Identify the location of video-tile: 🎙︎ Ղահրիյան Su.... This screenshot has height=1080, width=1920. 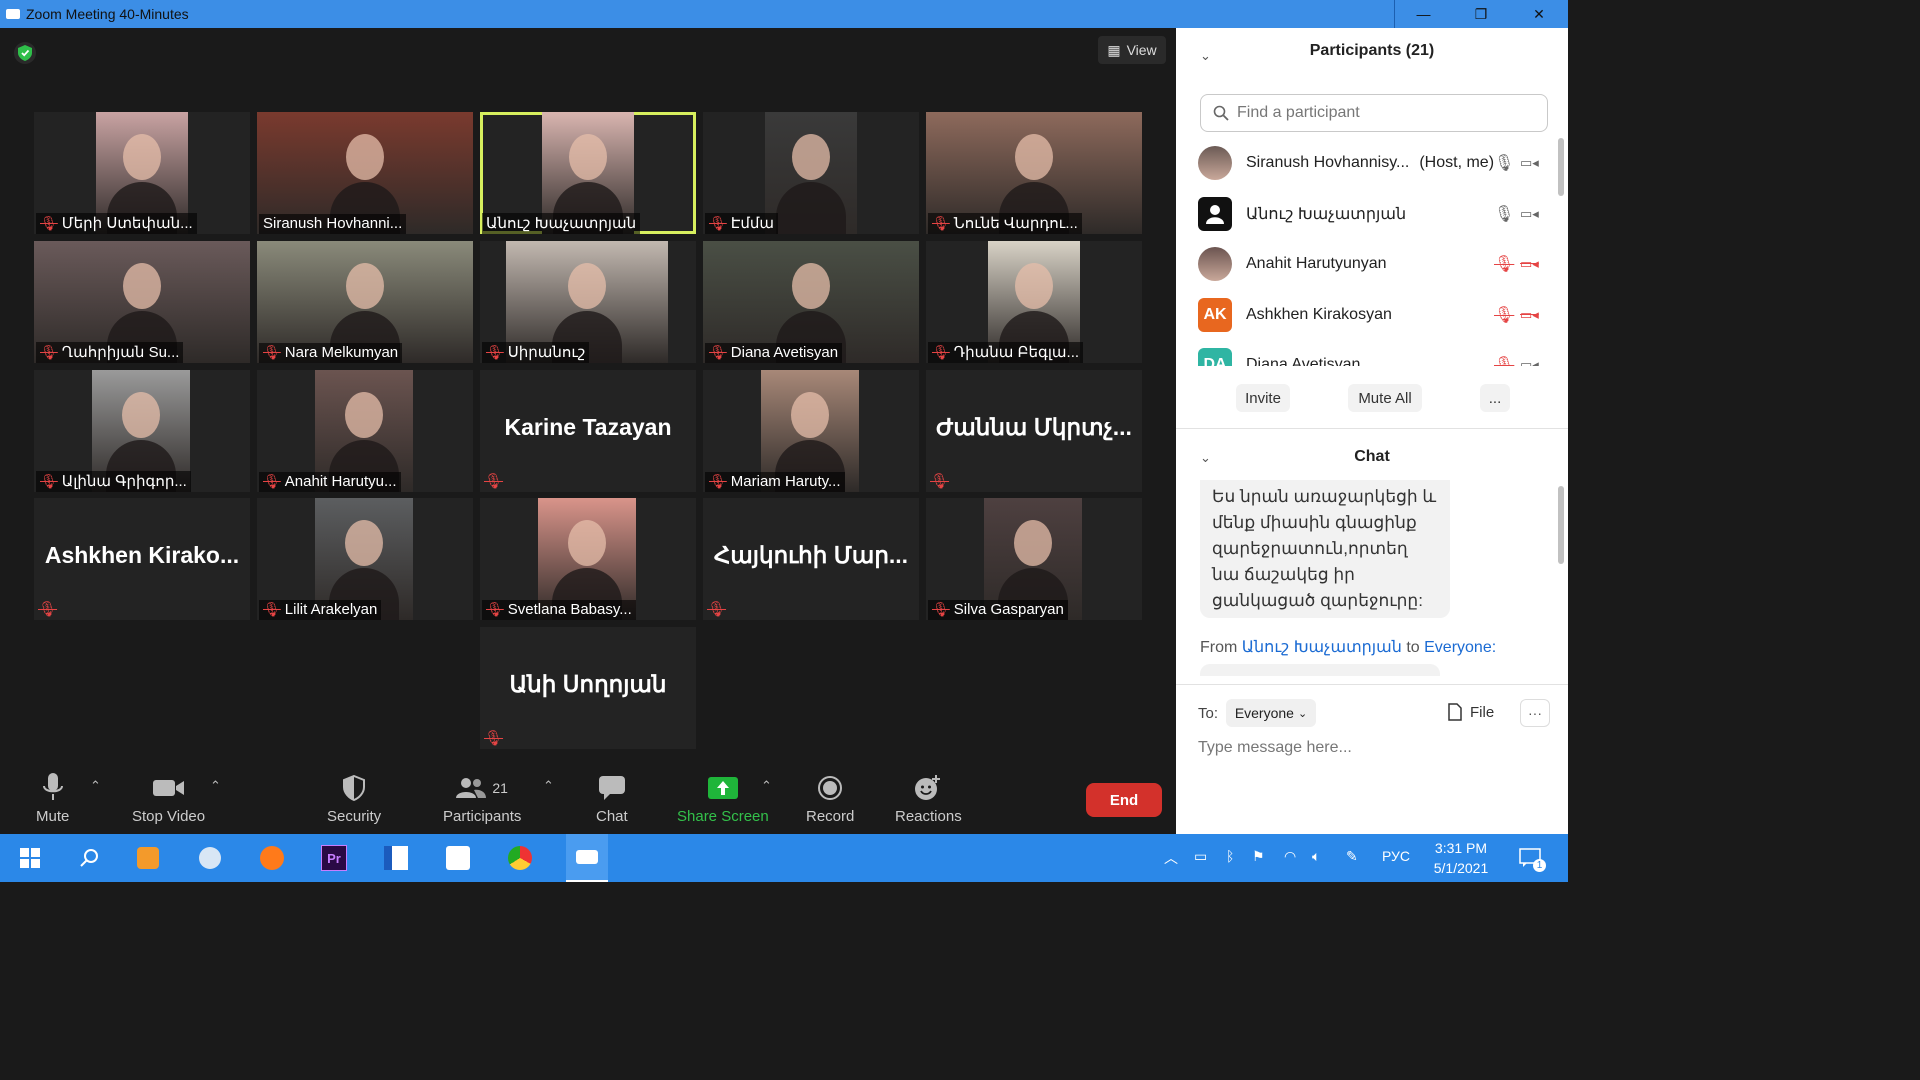
(142, 302).